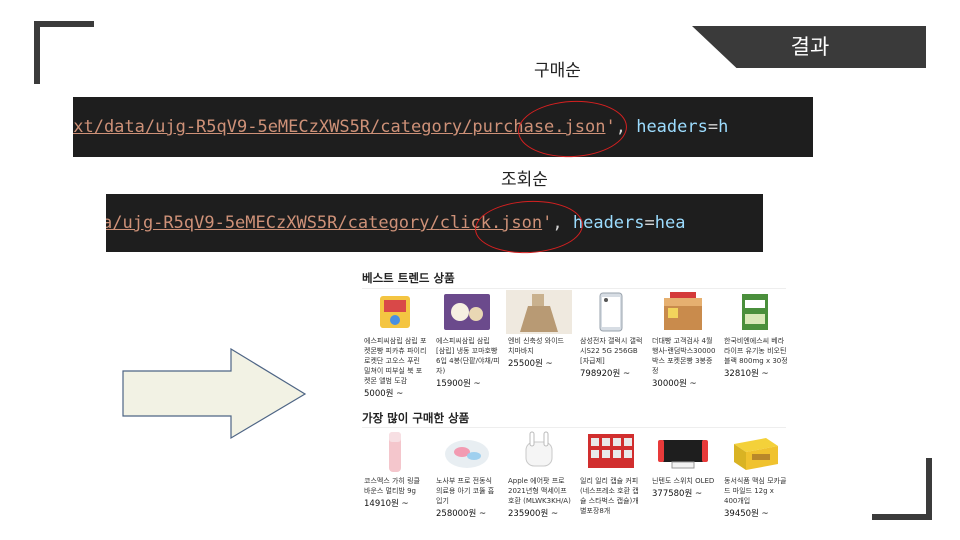 This screenshot has width=960, height=540. What do you see at coordinates (461, 514) in the screenshot?
I see `product-price: 258000원 ~` at bounding box center [461, 514].